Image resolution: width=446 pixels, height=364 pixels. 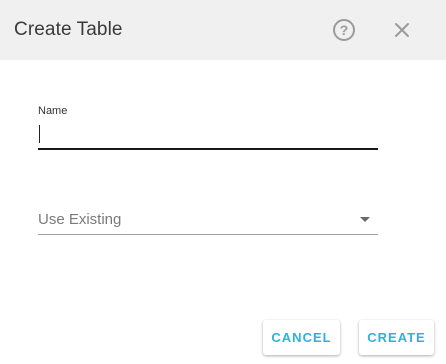 What do you see at coordinates (80, 219) in the screenshot?
I see `use-existing-value: Use Existing` at bounding box center [80, 219].